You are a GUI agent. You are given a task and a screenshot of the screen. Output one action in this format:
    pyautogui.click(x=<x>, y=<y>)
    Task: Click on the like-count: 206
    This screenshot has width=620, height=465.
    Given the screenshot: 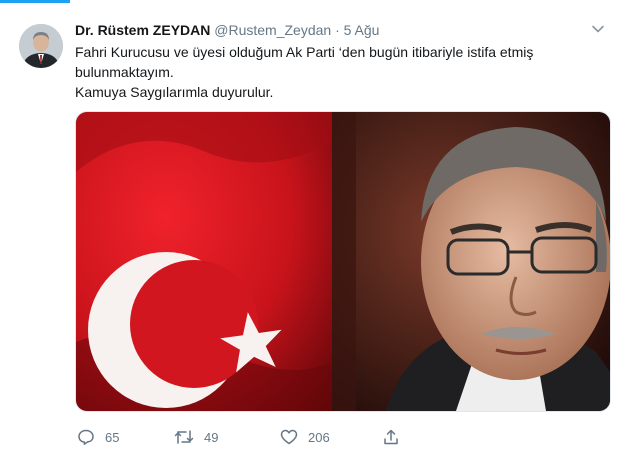 What is the action you would take?
    pyautogui.click(x=319, y=437)
    